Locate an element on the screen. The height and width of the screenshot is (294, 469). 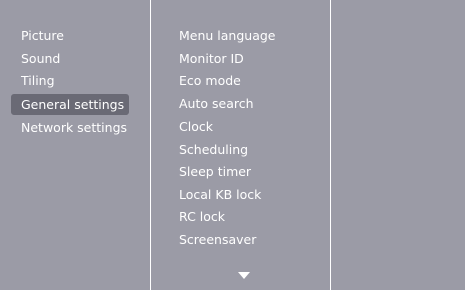
submenu-item-eco-mode: Eco mode is located at coordinates (210, 80).